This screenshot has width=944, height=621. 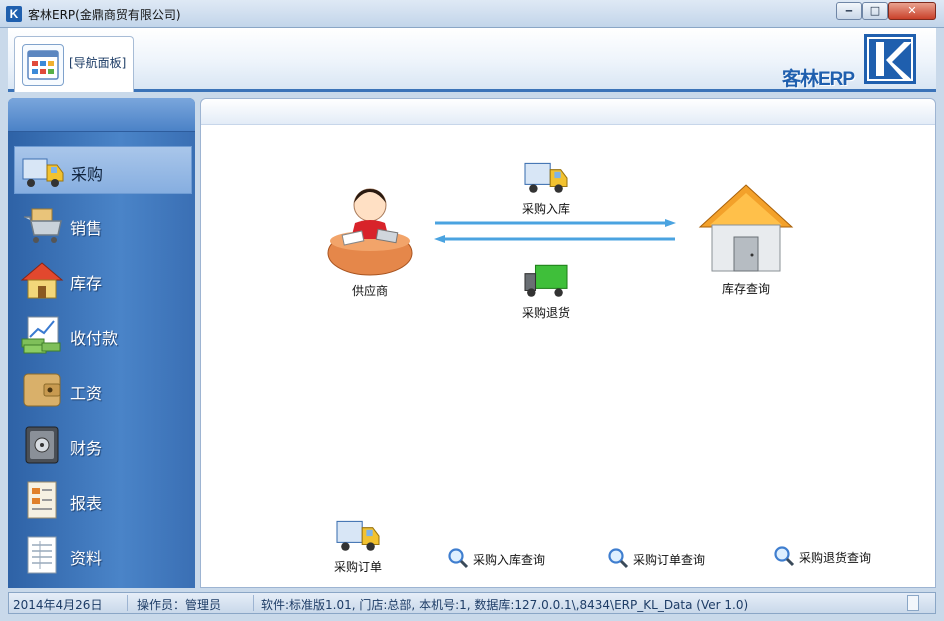 What do you see at coordinates (94, 338) in the screenshot?
I see `sidebar-item-label: 收付款` at bounding box center [94, 338].